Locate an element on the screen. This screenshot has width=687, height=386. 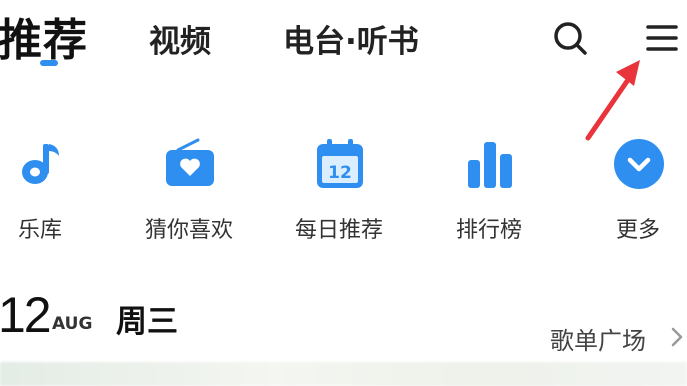
shortcut-label: 猜你喜欢 is located at coordinates (188, 230).